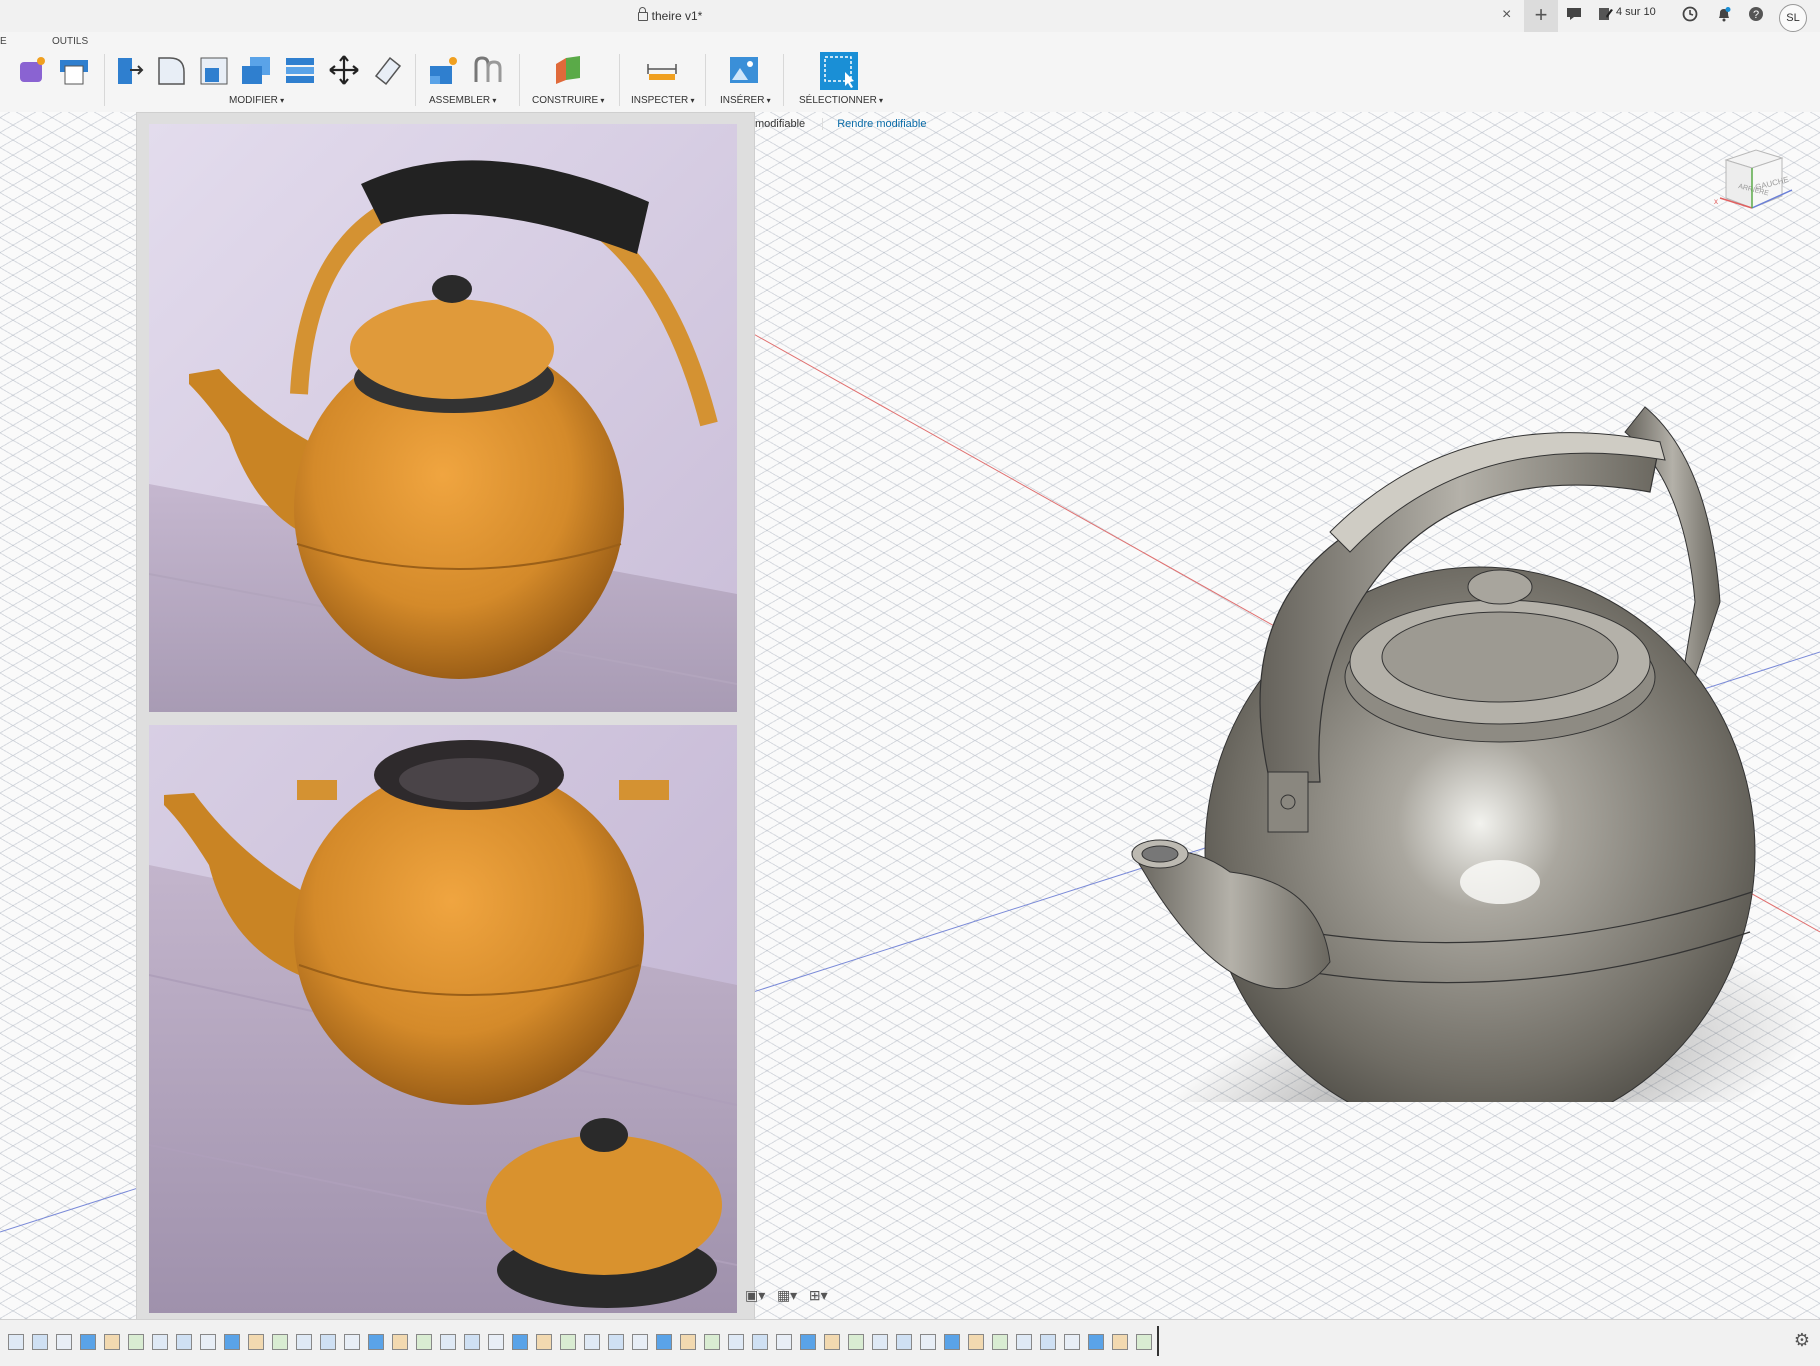 Image resolution: width=1820 pixels, height=1366 pixels. Describe the element at coordinates (1716, 201) in the screenshot. I see `svg-text: x` at that location.